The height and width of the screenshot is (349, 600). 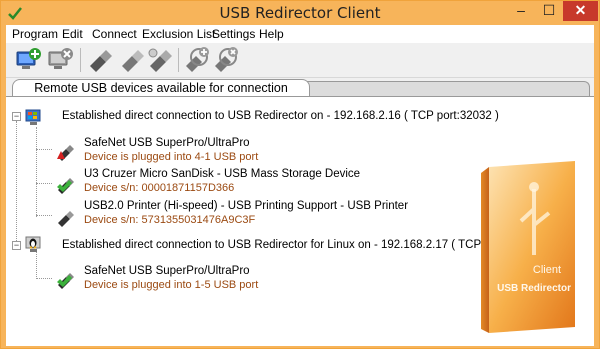 I want to click on box-text-client: Client, so click(x=547, y=270).